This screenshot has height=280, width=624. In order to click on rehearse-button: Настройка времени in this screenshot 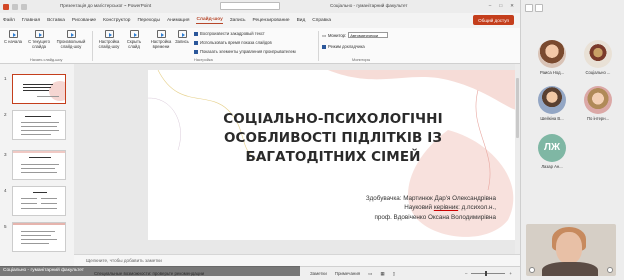, I will do `click(161, 39)`.